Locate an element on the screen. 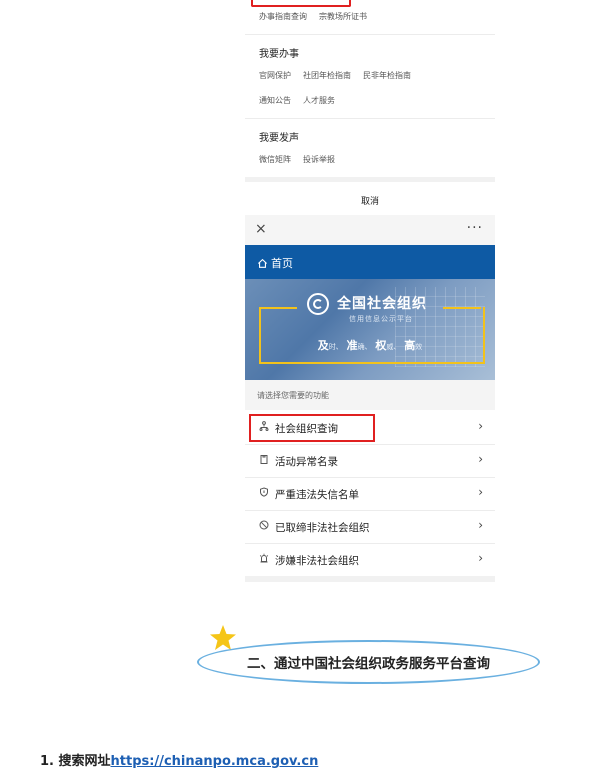 The width and height of the screenshot is (611, 784). service-chip-row-2: 官网保护 社团年检指南 民非年检指南 is located at coordinates (335, 75).